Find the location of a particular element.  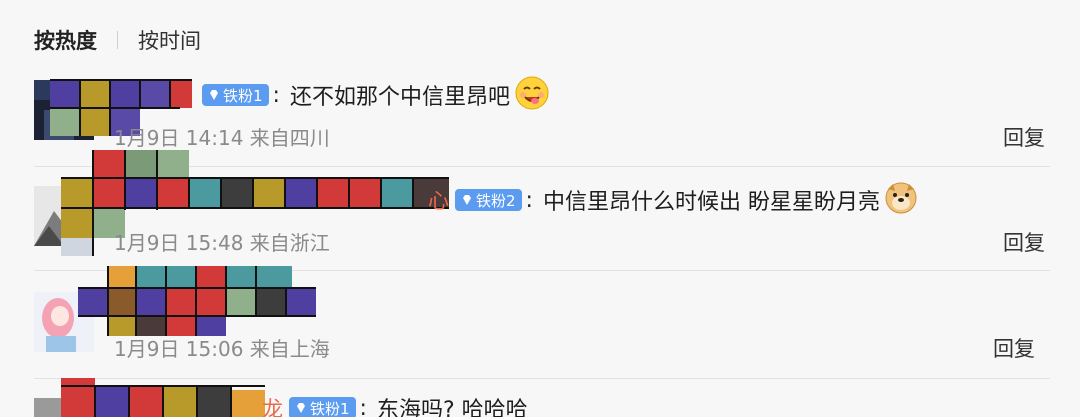

fan-badge: 铁粉2 is located at coordinates (488, 200).